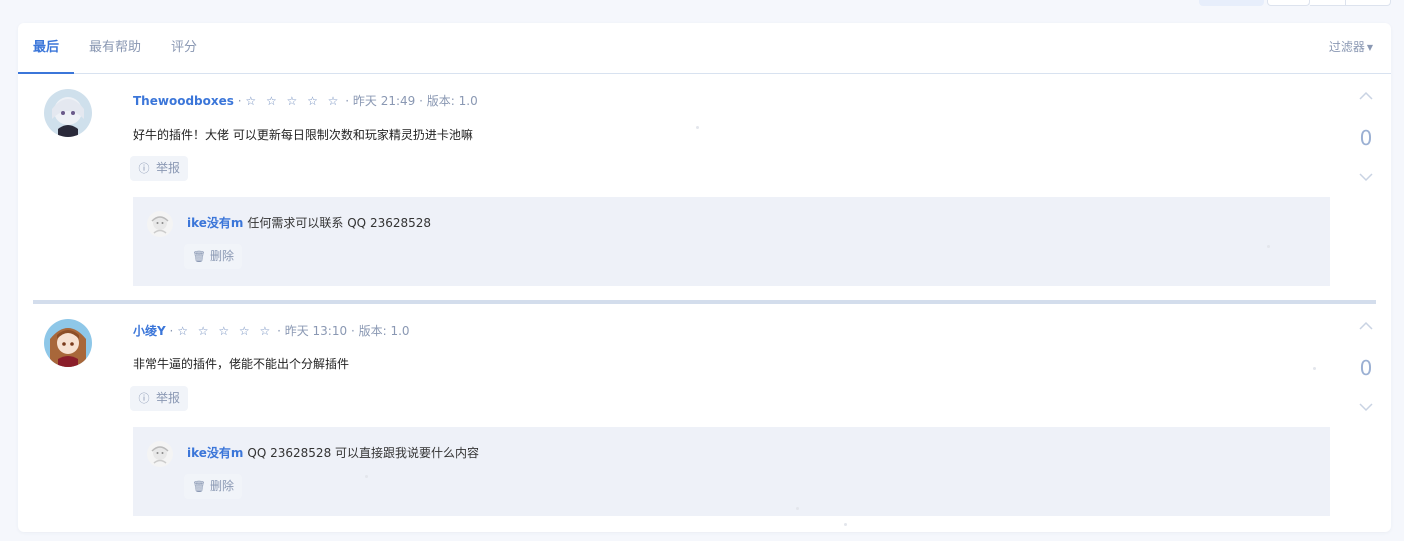 The image size is (1404, 541). I want to click on review-tabs: 最后 最有帮助 评分 过滤器 ▼, so click(704, 48).